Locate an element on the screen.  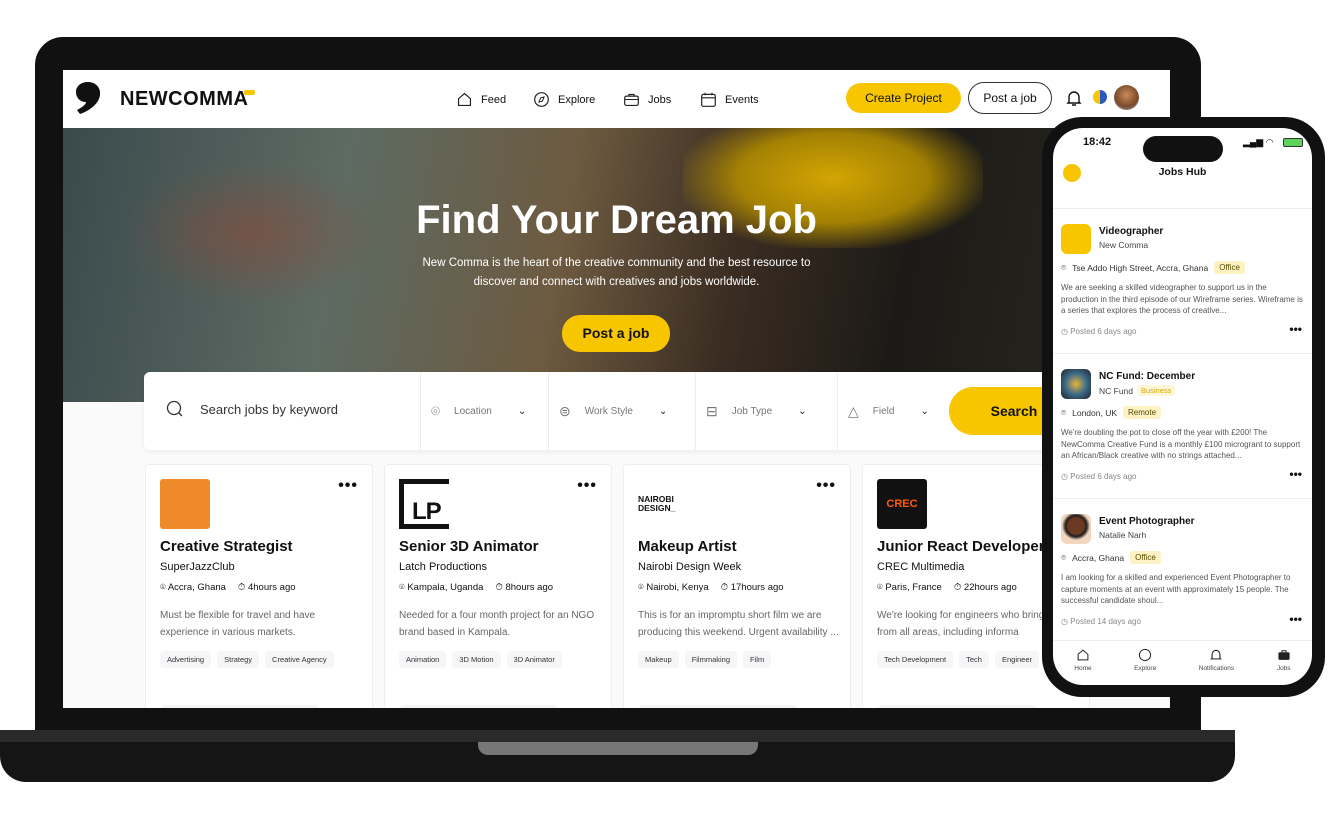
location-pin-icon: ⌾ Nairobi, Kenya is located at coordinates (673, 587).